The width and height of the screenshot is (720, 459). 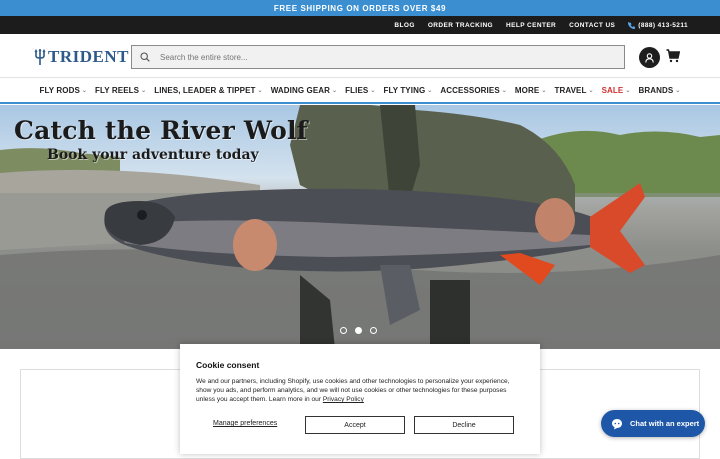 What do you see at coordinates (632, 25) in the screenshot?
I see `phone-icon` at bounding box center [632, 25].